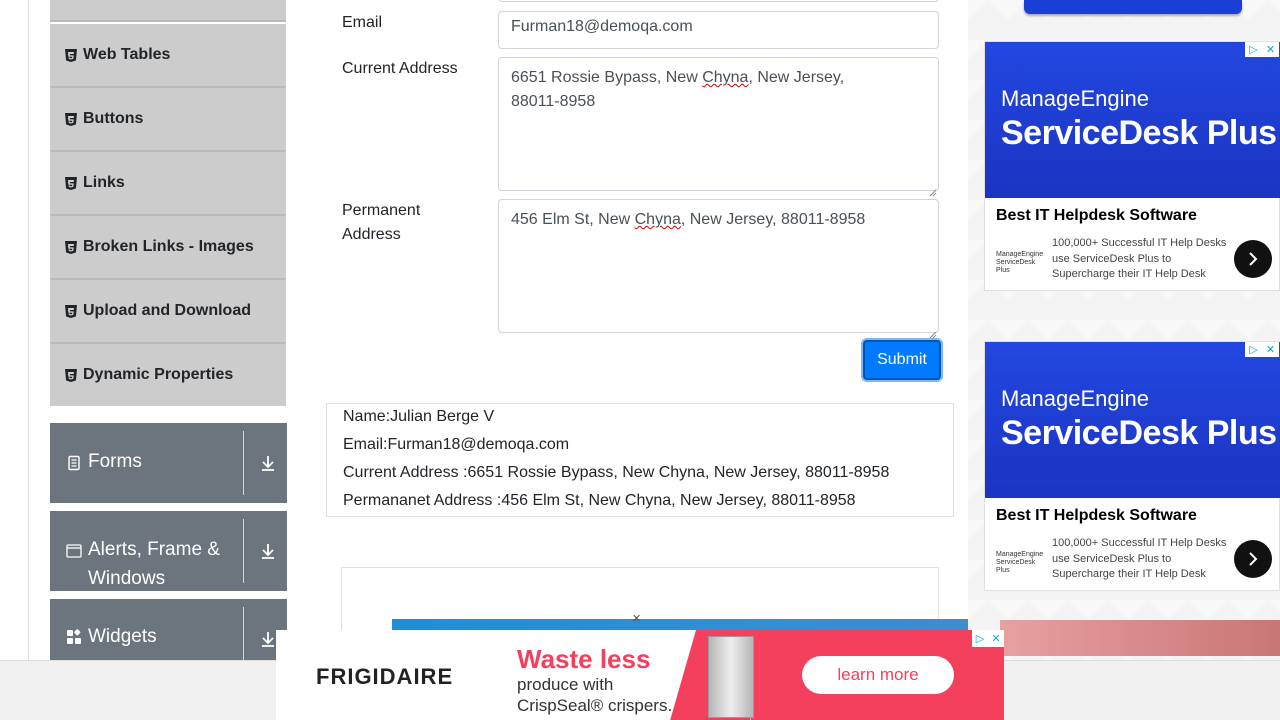  I want to click on output-email: Email:Furman18@demoqa.com, so click(456, 444).